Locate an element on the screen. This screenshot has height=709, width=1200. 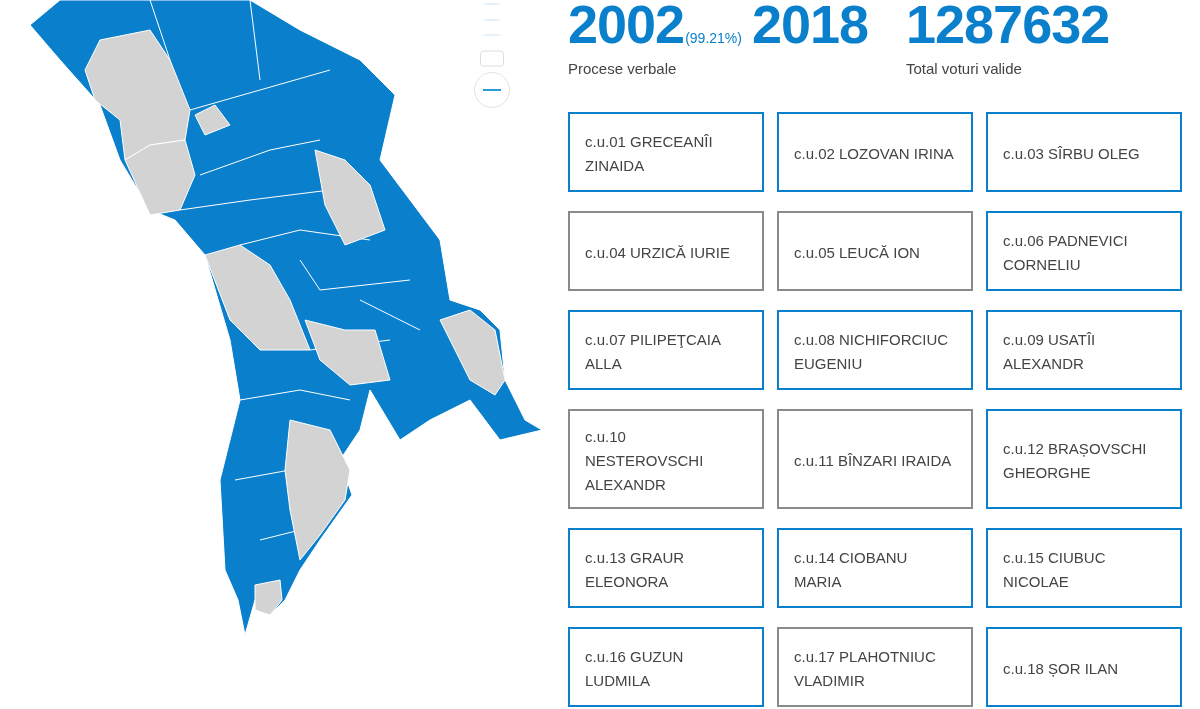
minus-icon is located at coordinates (492, 90).